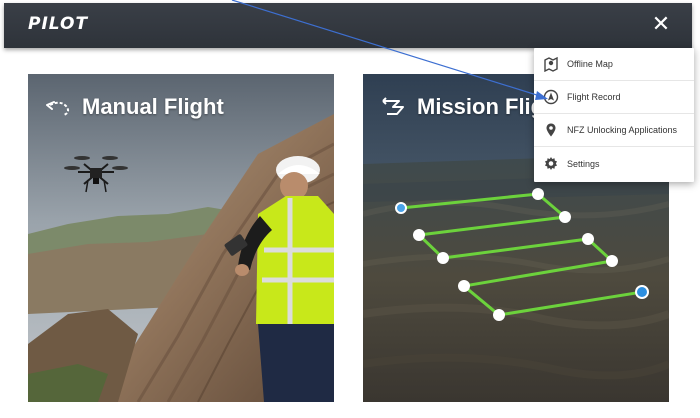 The height and width of the screenshot is (418, 700). What do you see at coordinates (481, 106) in the screenshot?
I see `mission-flight-label: Mission Flig` at bounding box center [481, 106].